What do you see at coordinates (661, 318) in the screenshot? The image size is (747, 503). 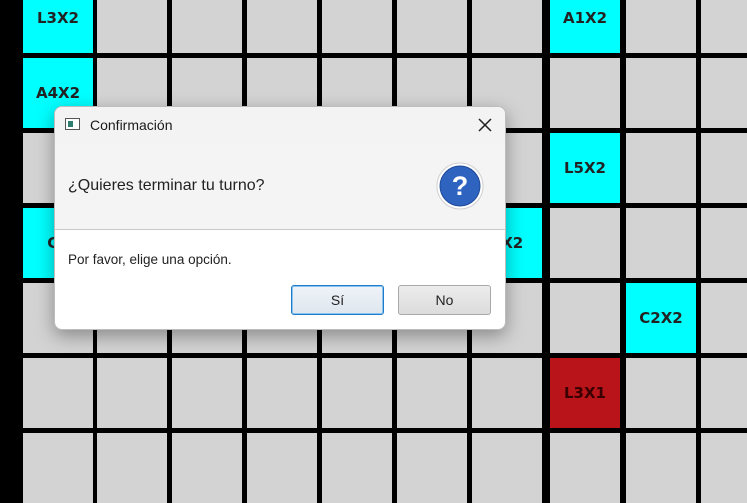 I see `board-cell: C2X2` at bounding box center [661, 318].